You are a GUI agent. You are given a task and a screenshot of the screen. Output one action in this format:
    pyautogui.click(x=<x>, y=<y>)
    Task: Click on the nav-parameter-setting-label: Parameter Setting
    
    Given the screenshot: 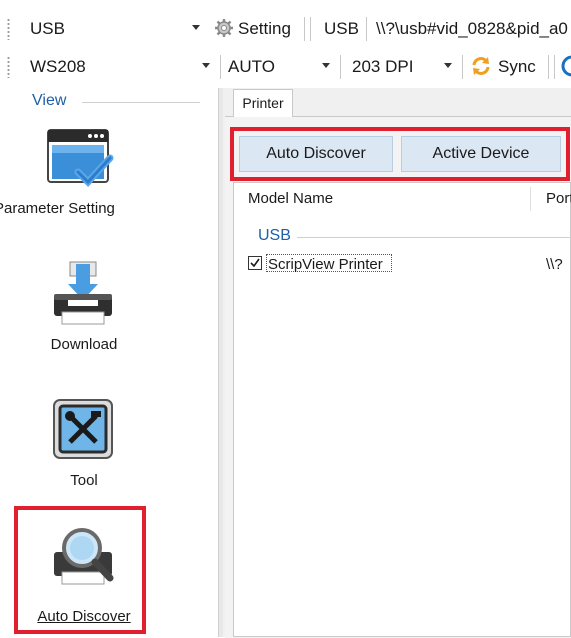 What is the action you would take?
    pyautogui.click(x=57, y=208)
    